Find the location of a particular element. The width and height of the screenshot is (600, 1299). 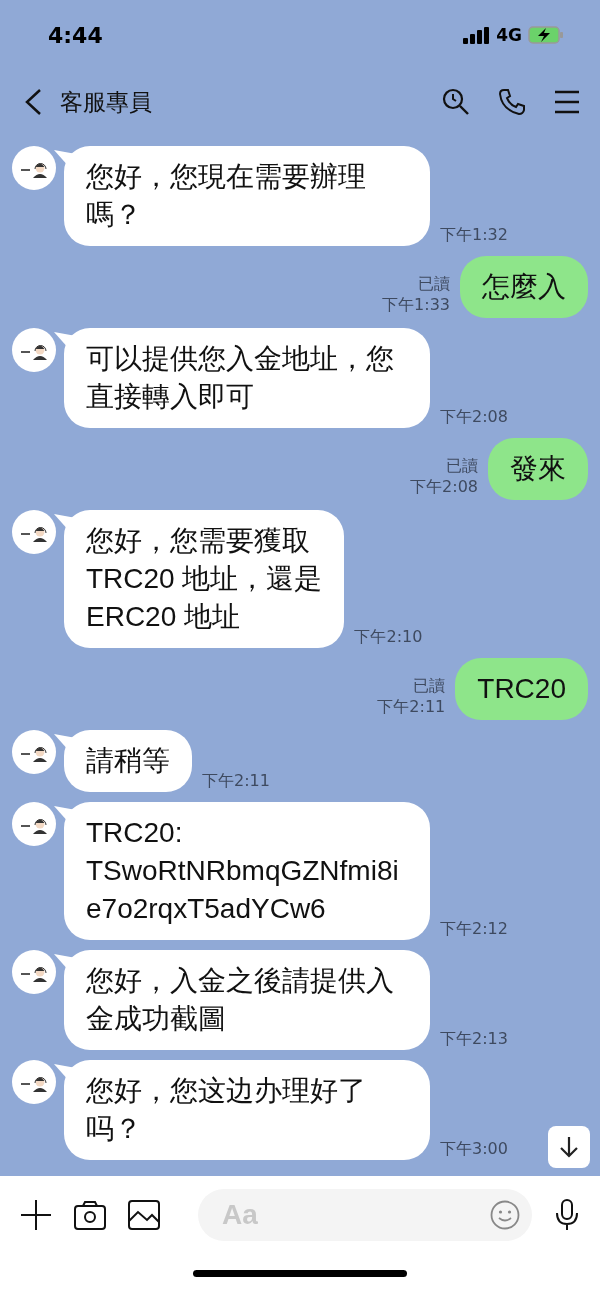

message-time: 下午2:10 is located at coordinates (388, 637).